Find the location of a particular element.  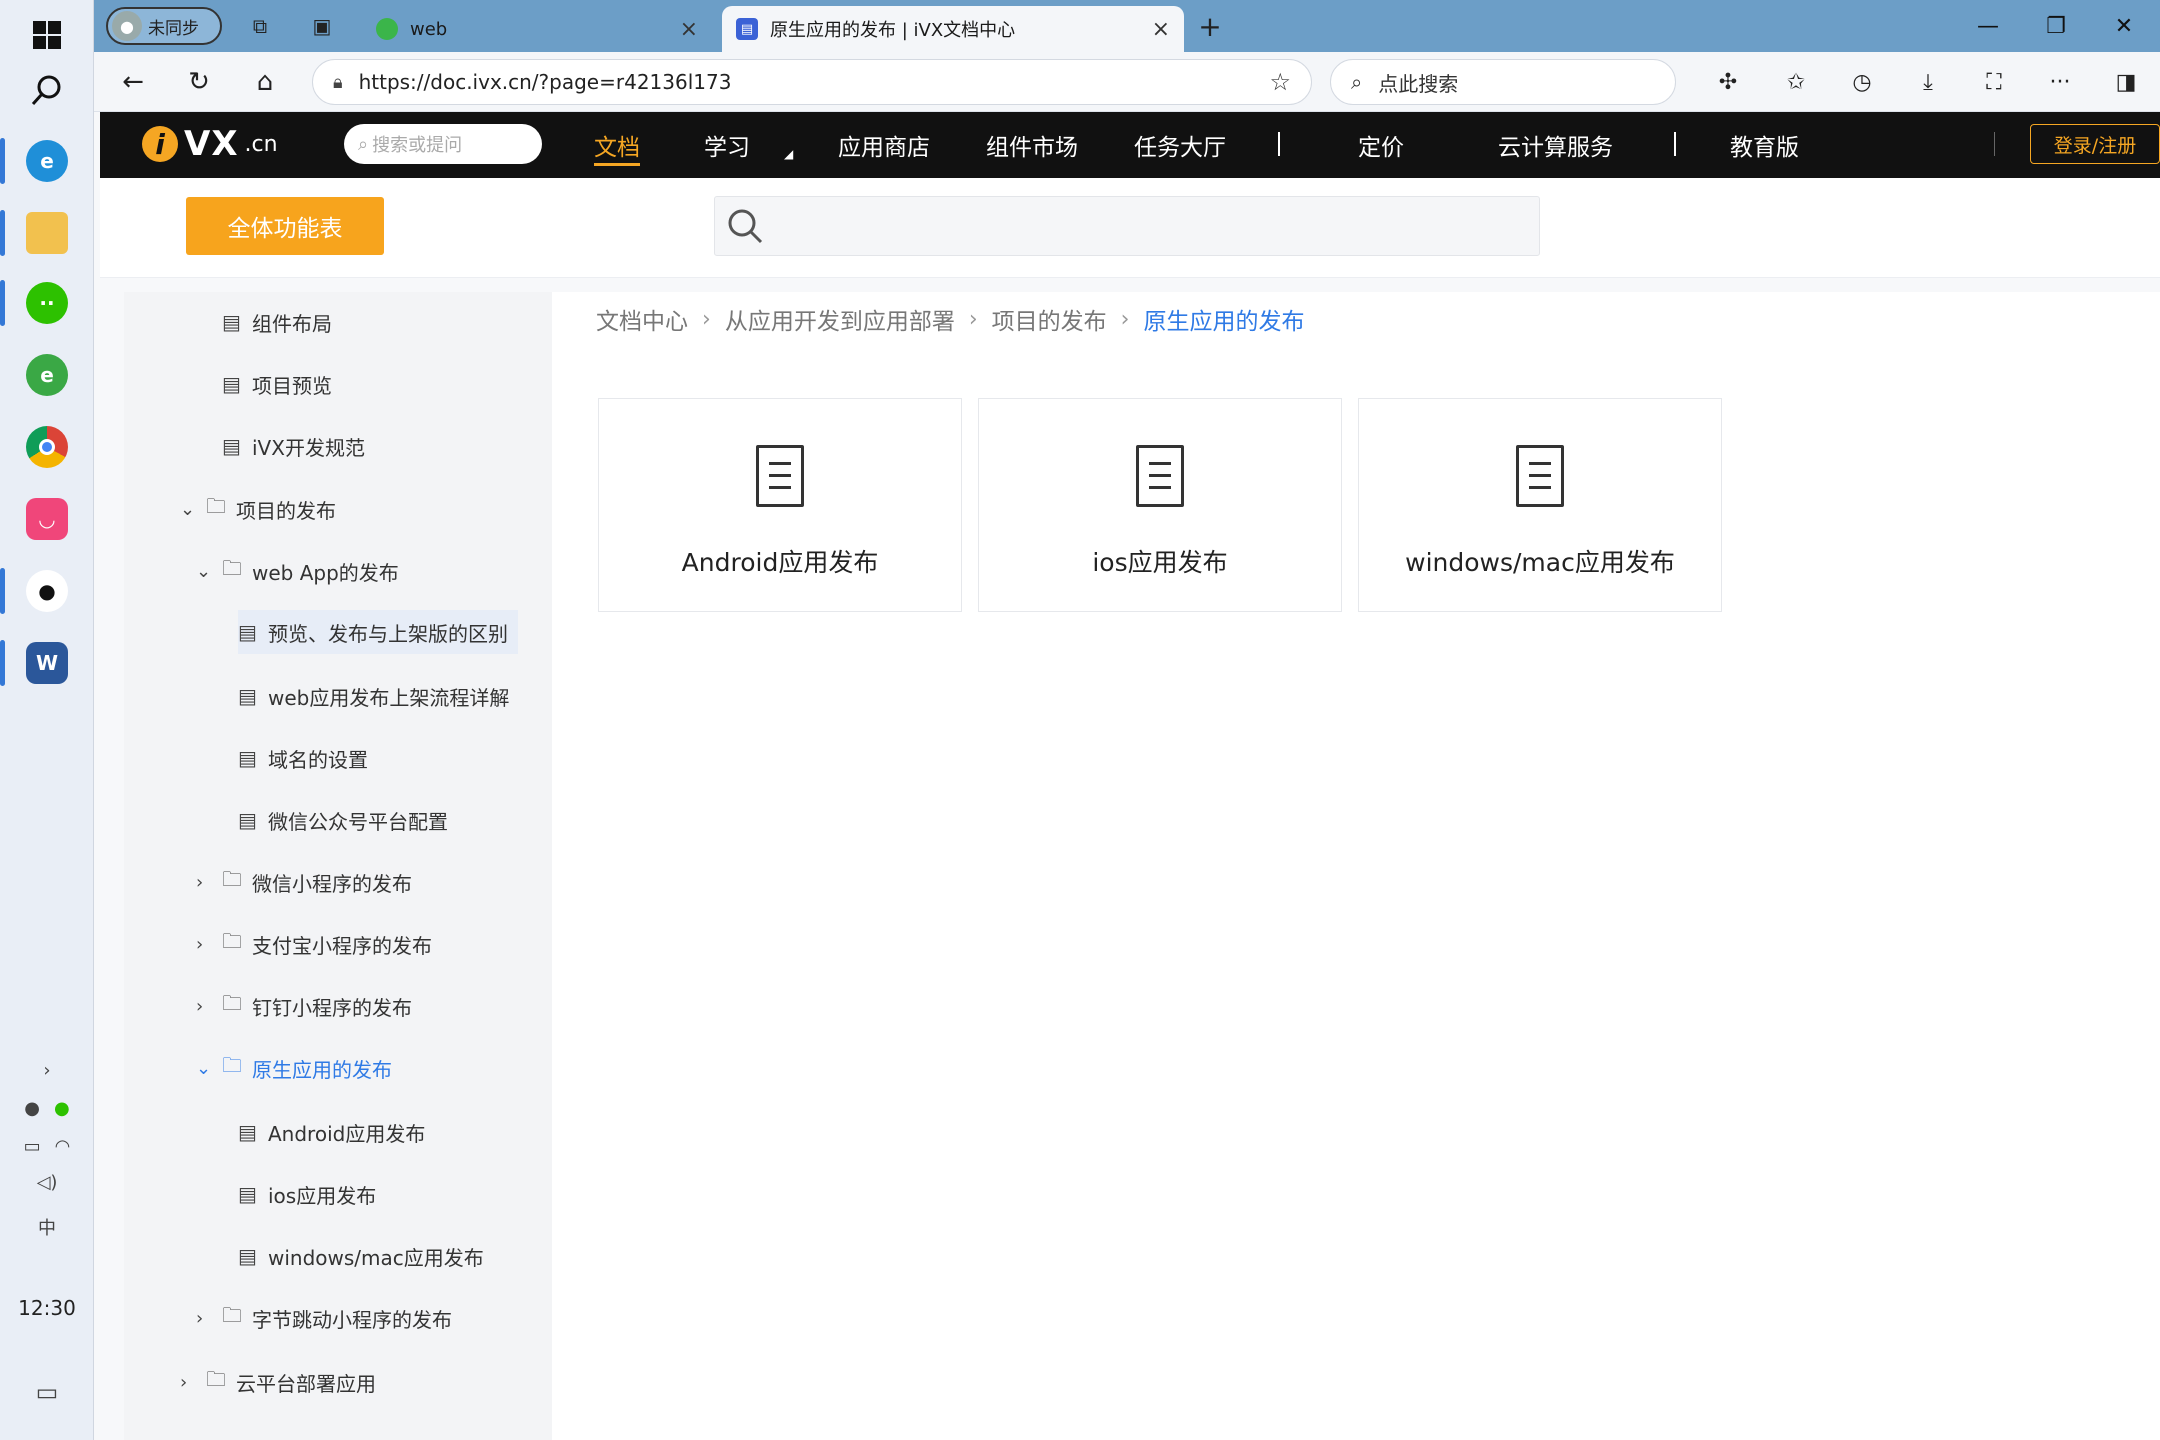

nav-app-store: 应用商店 is located at coordinates (884, 145).